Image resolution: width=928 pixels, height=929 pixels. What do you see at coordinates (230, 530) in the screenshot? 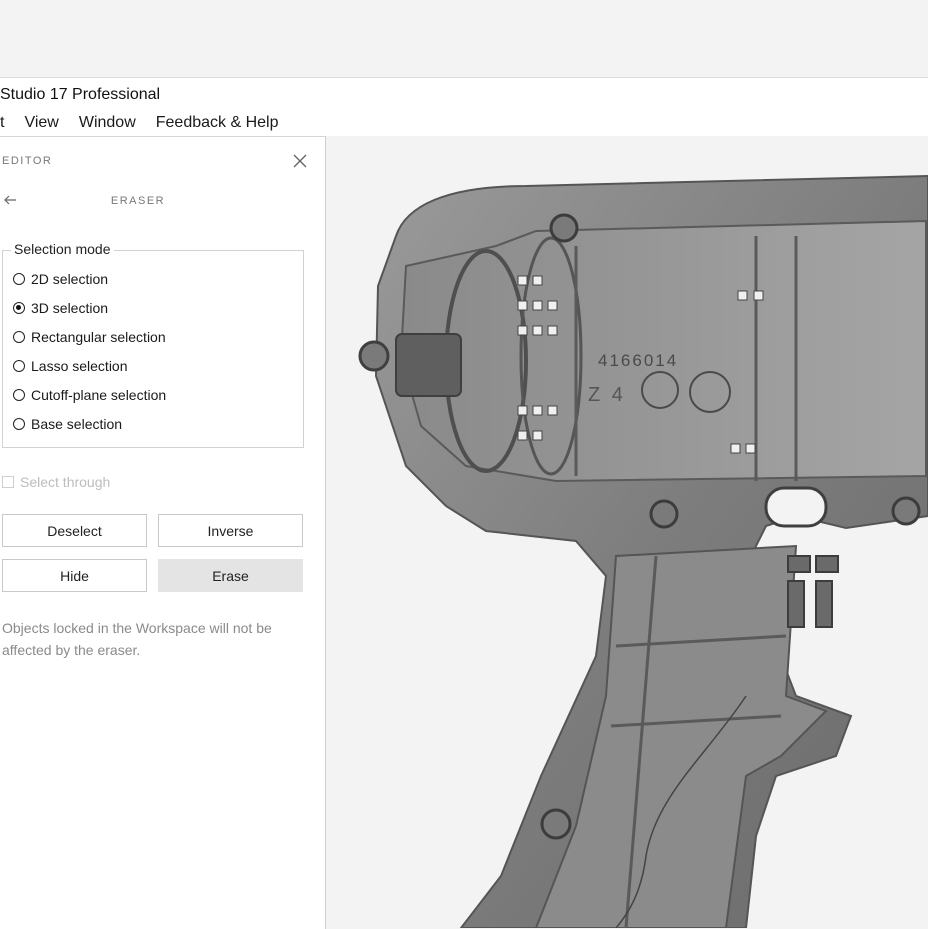
I see `inverse-button: Inverse` at bounding box center [230, 530].